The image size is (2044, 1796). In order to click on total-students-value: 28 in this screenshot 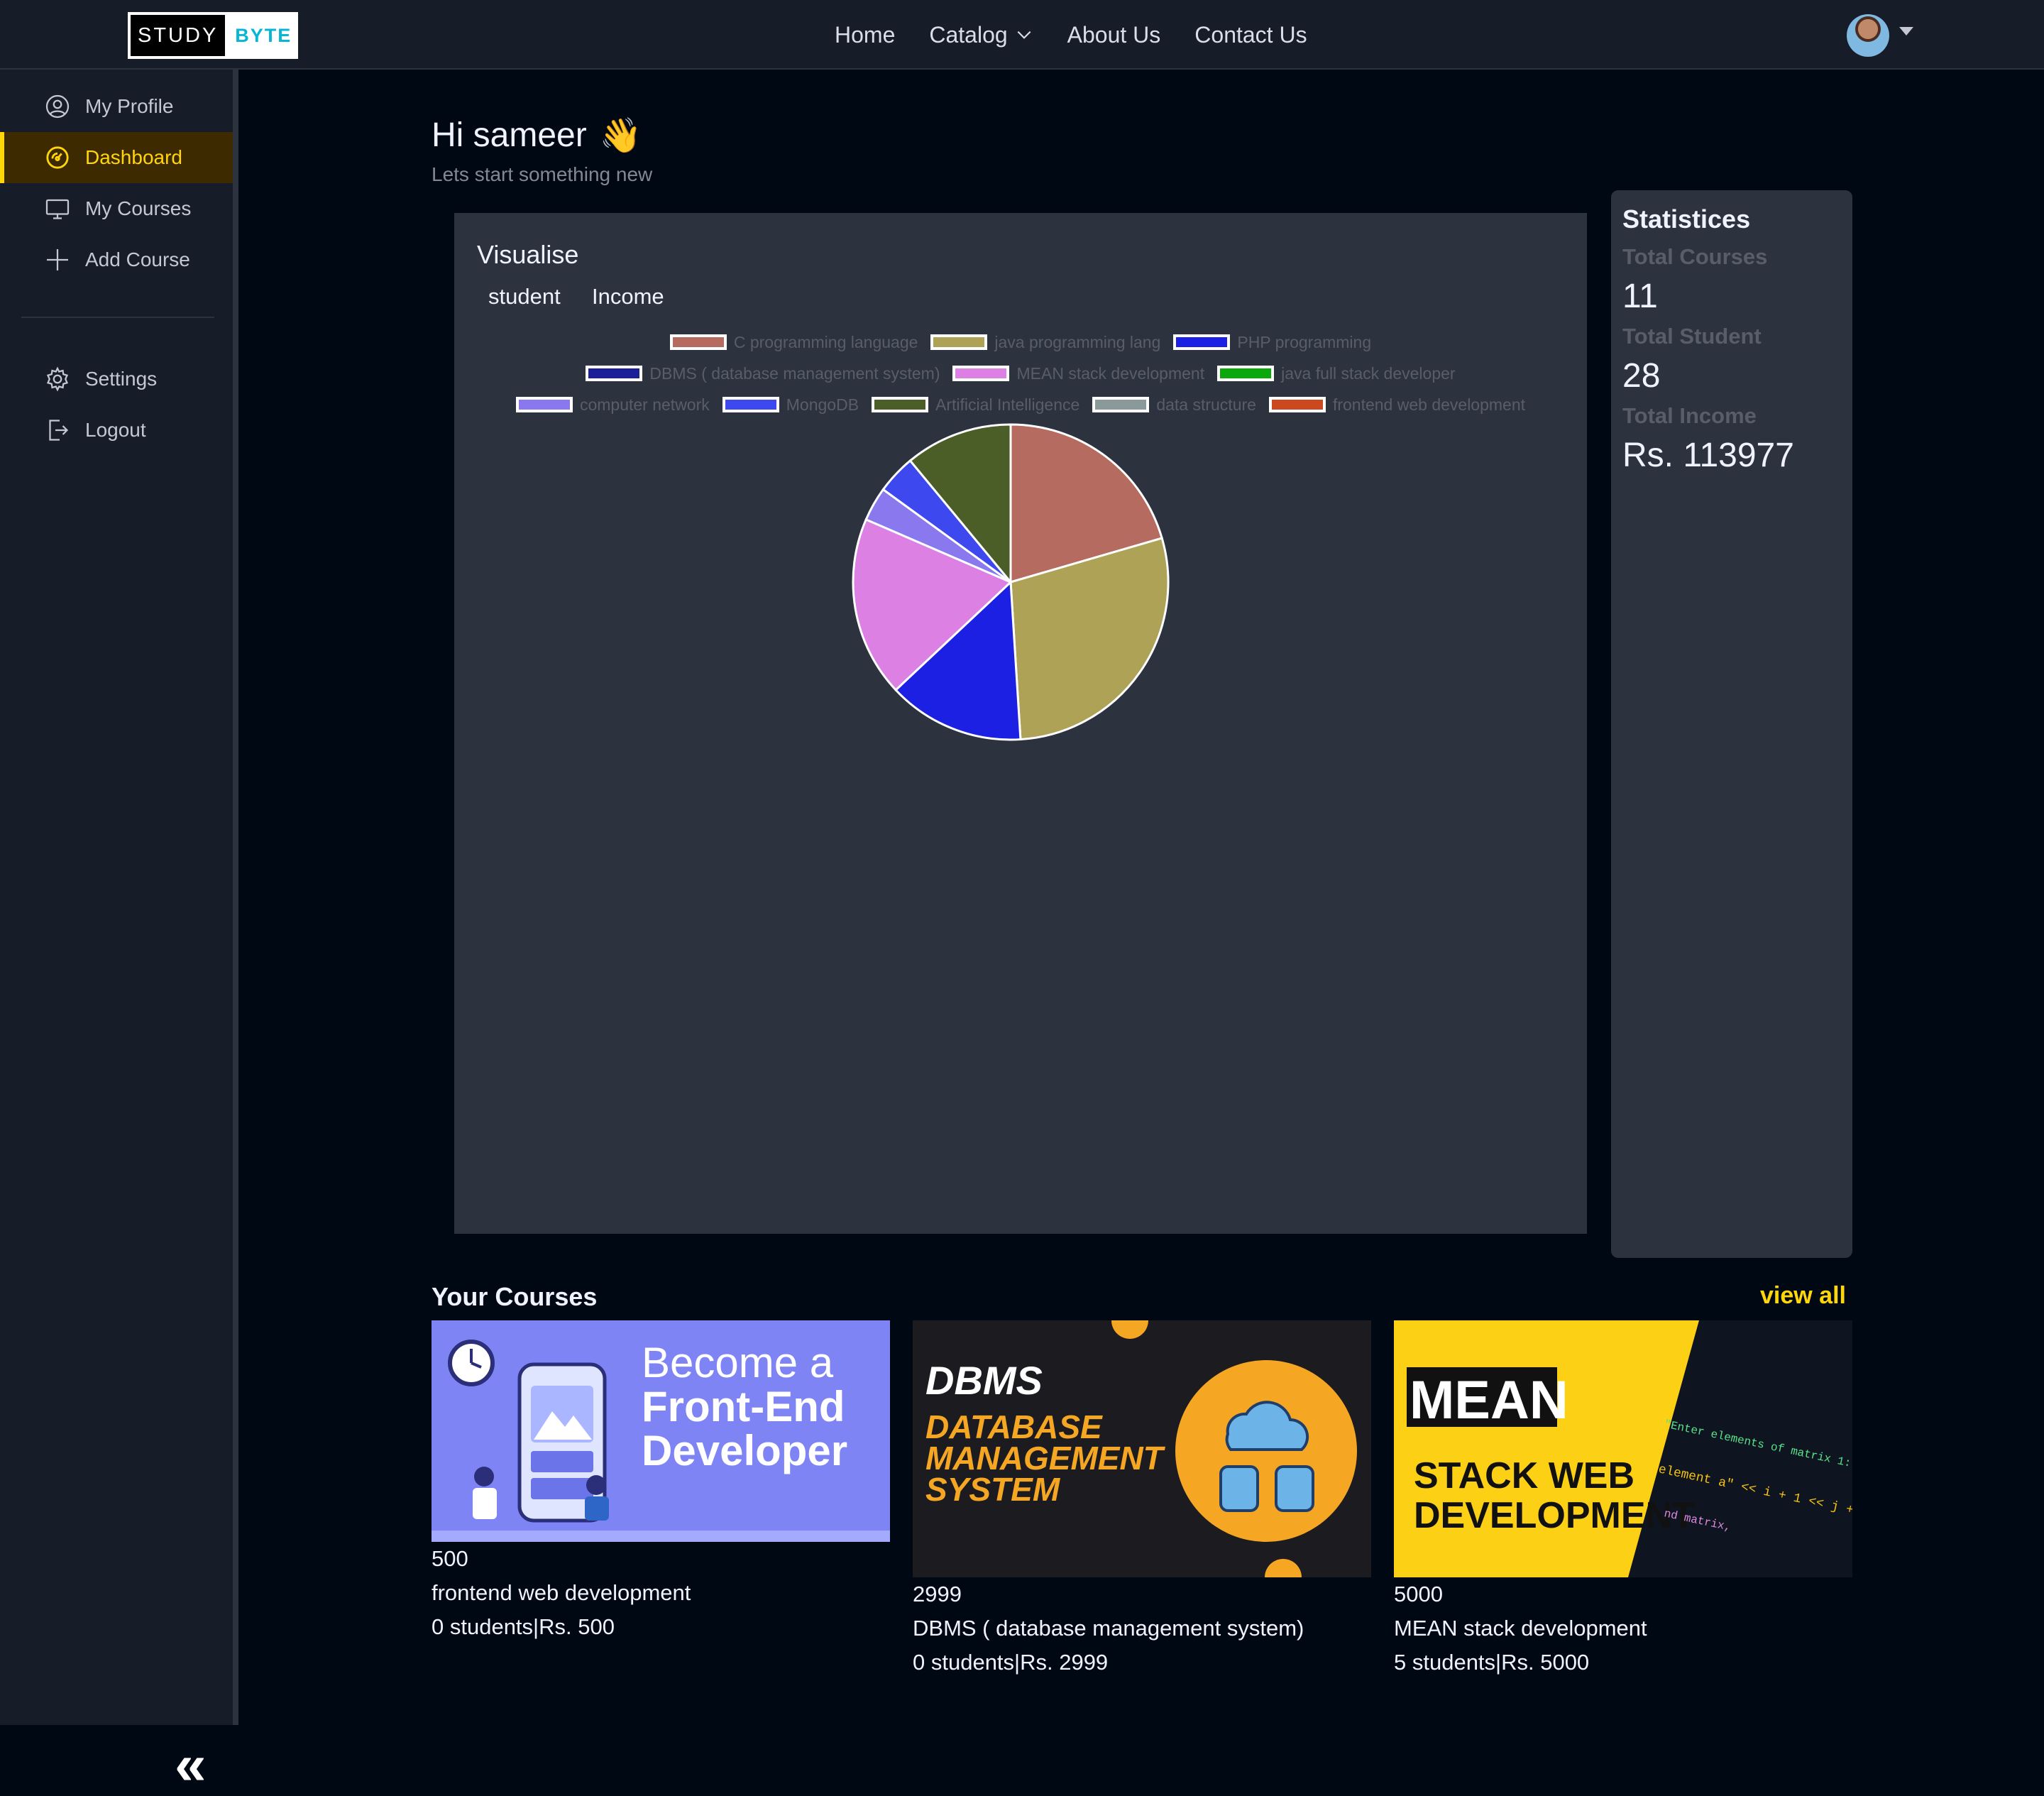, I will do `click(1641, 376)`.